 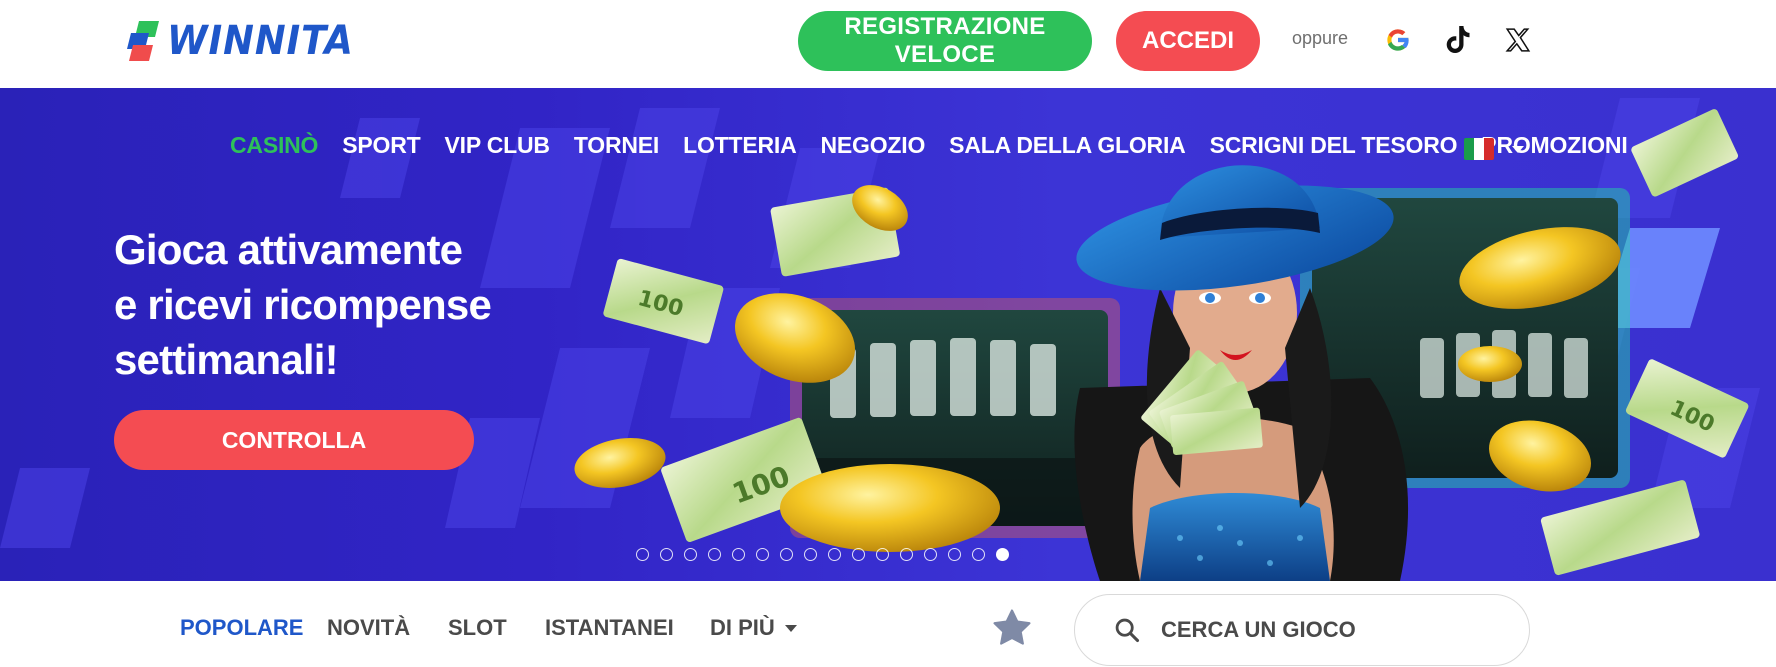 What do you see at coordinates (498, 145) in the screenshot?
I see `nav-item-vip-club: VIP CLUB` at bounding box center [498, 145].